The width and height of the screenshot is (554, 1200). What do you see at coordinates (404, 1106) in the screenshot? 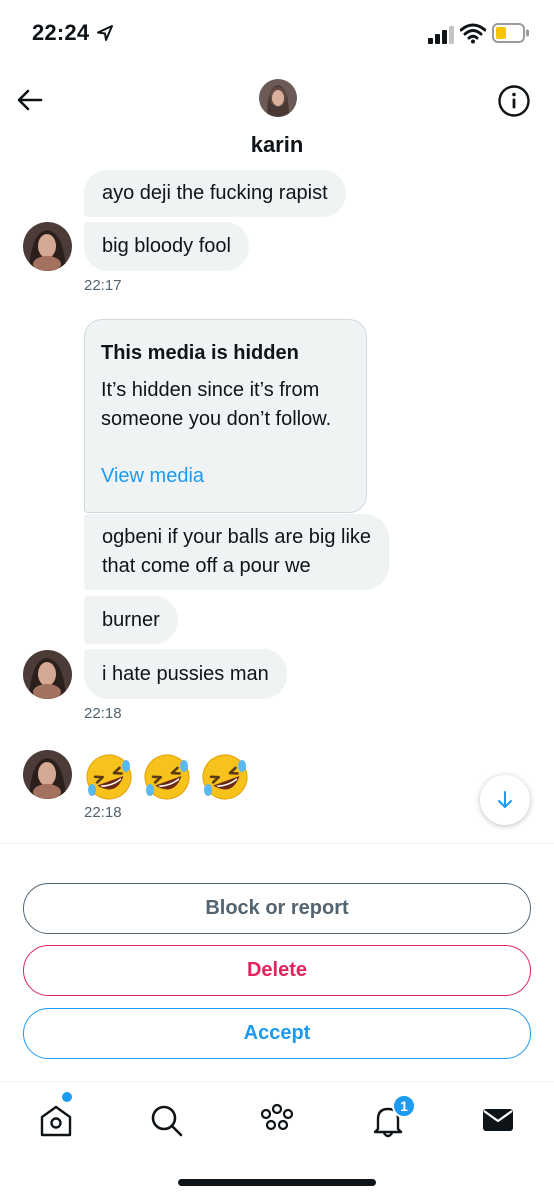
I see `notifications-badge: 1` at bounding box center [404, 1106].